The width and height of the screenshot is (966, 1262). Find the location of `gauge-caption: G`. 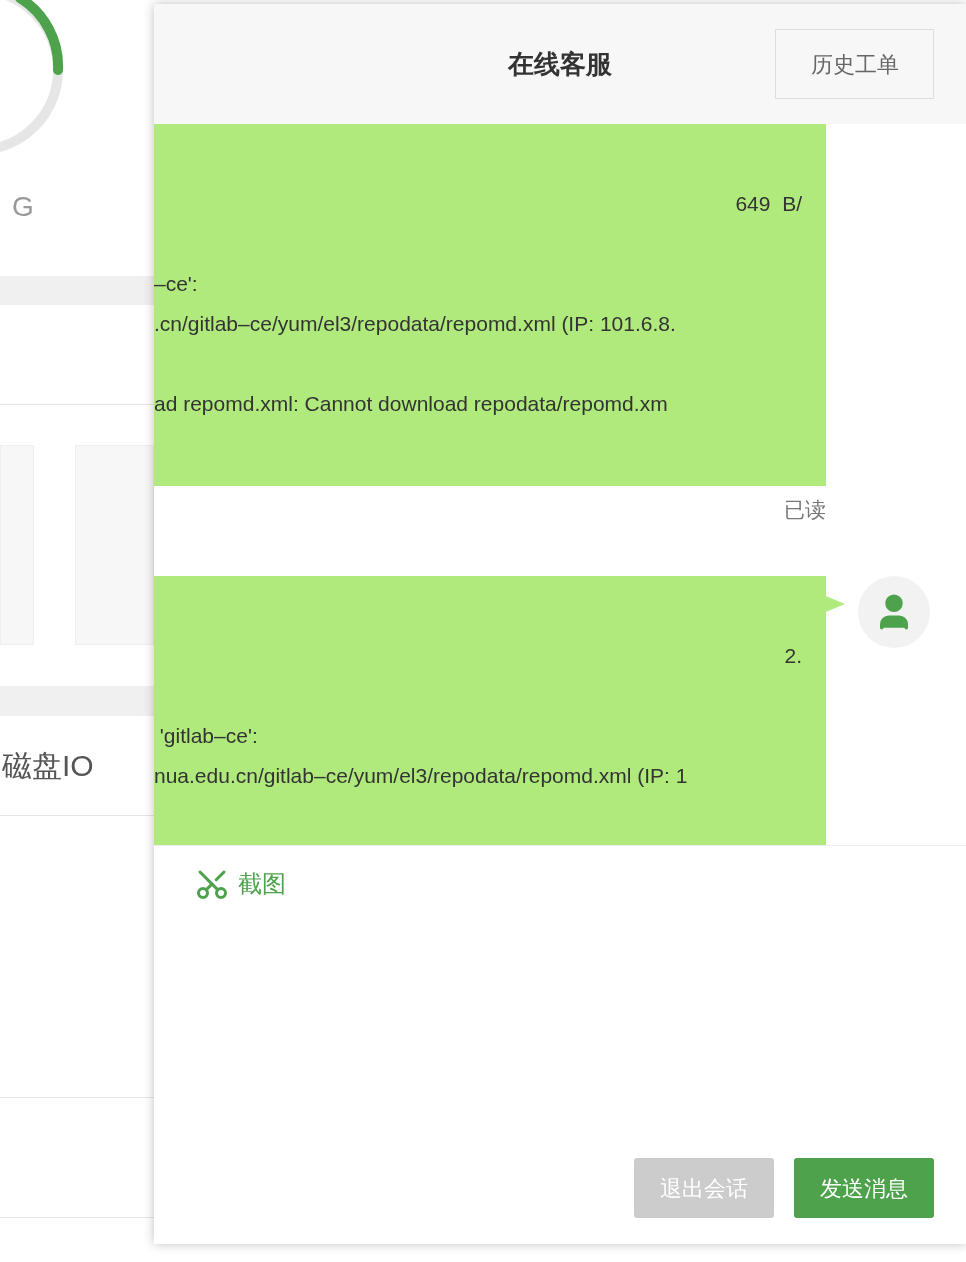

gauge-caption: G is located at coordinates (23, 207).